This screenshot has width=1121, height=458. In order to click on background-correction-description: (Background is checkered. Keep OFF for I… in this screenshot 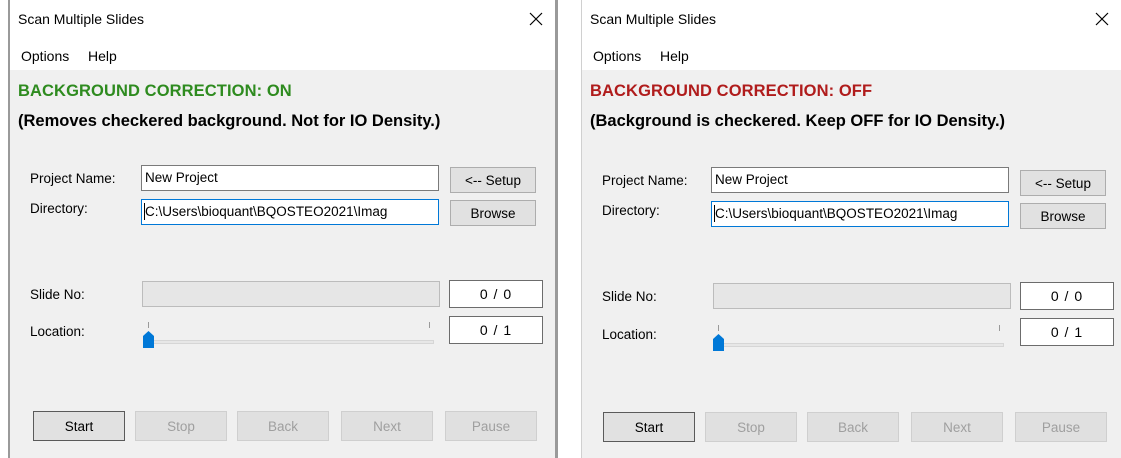, I will do `click(798, 121)`.